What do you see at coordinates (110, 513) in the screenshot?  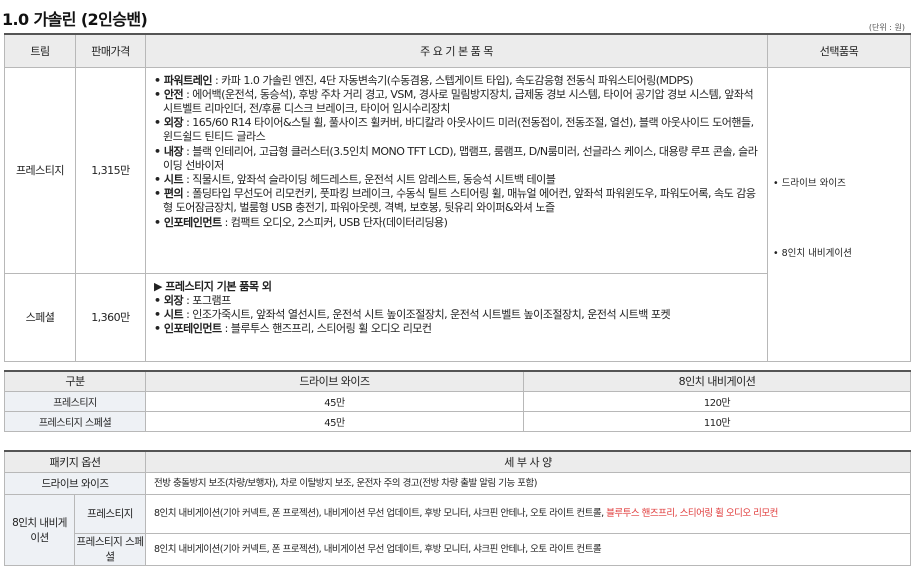 I see `package-sub-prestige: 프레스티지` at bounding box center [110, 513].